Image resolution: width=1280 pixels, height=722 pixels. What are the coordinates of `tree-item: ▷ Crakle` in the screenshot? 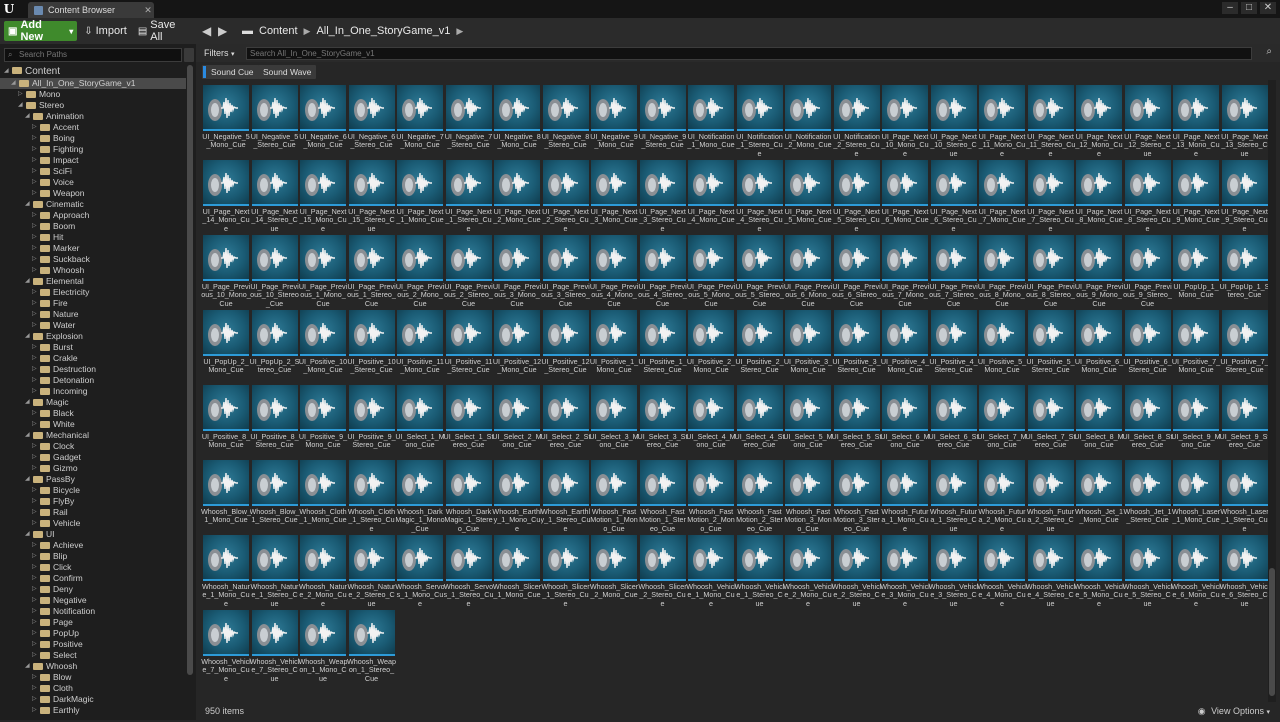 It's located at (93, 358).